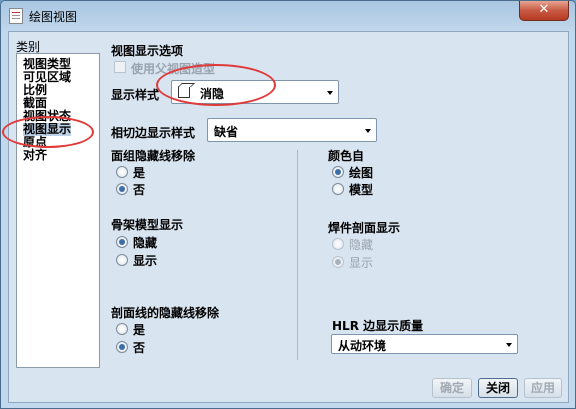 The height and width of the screenshot is (409, 576). Describe the element at coordinates (139, 190) in the screenshot. I see `combined-hidden-no-label: 否` at that location.